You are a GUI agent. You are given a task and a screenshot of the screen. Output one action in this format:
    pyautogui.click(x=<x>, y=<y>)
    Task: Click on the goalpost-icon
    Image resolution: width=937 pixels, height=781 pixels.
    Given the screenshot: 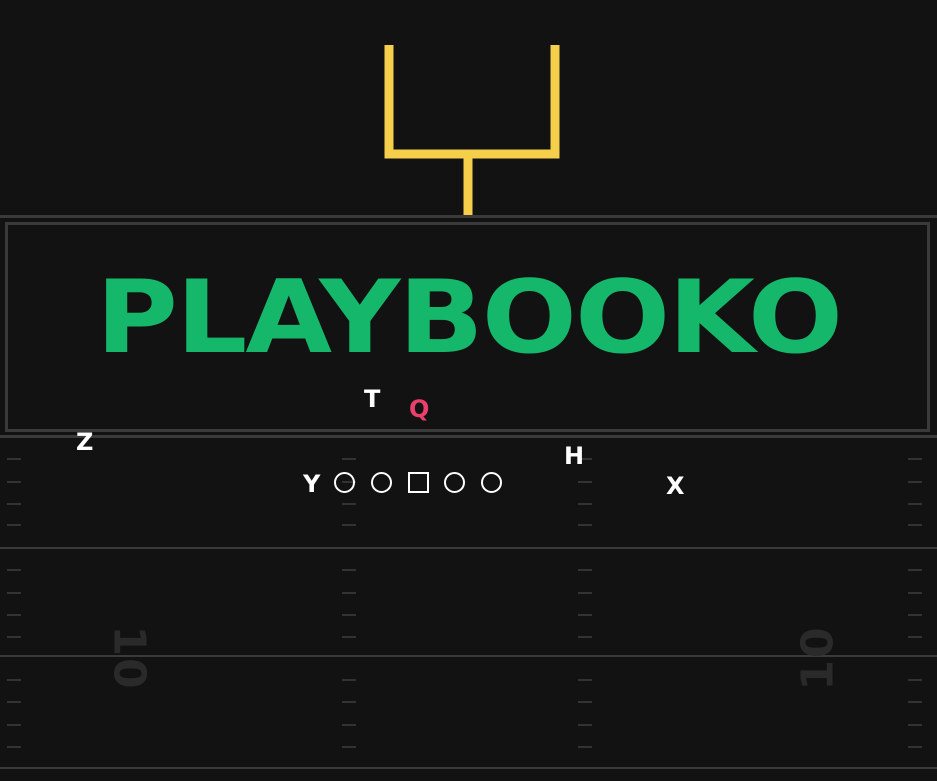 What is the action you would take?
    pyautogui.click(x=472, y=130)
    